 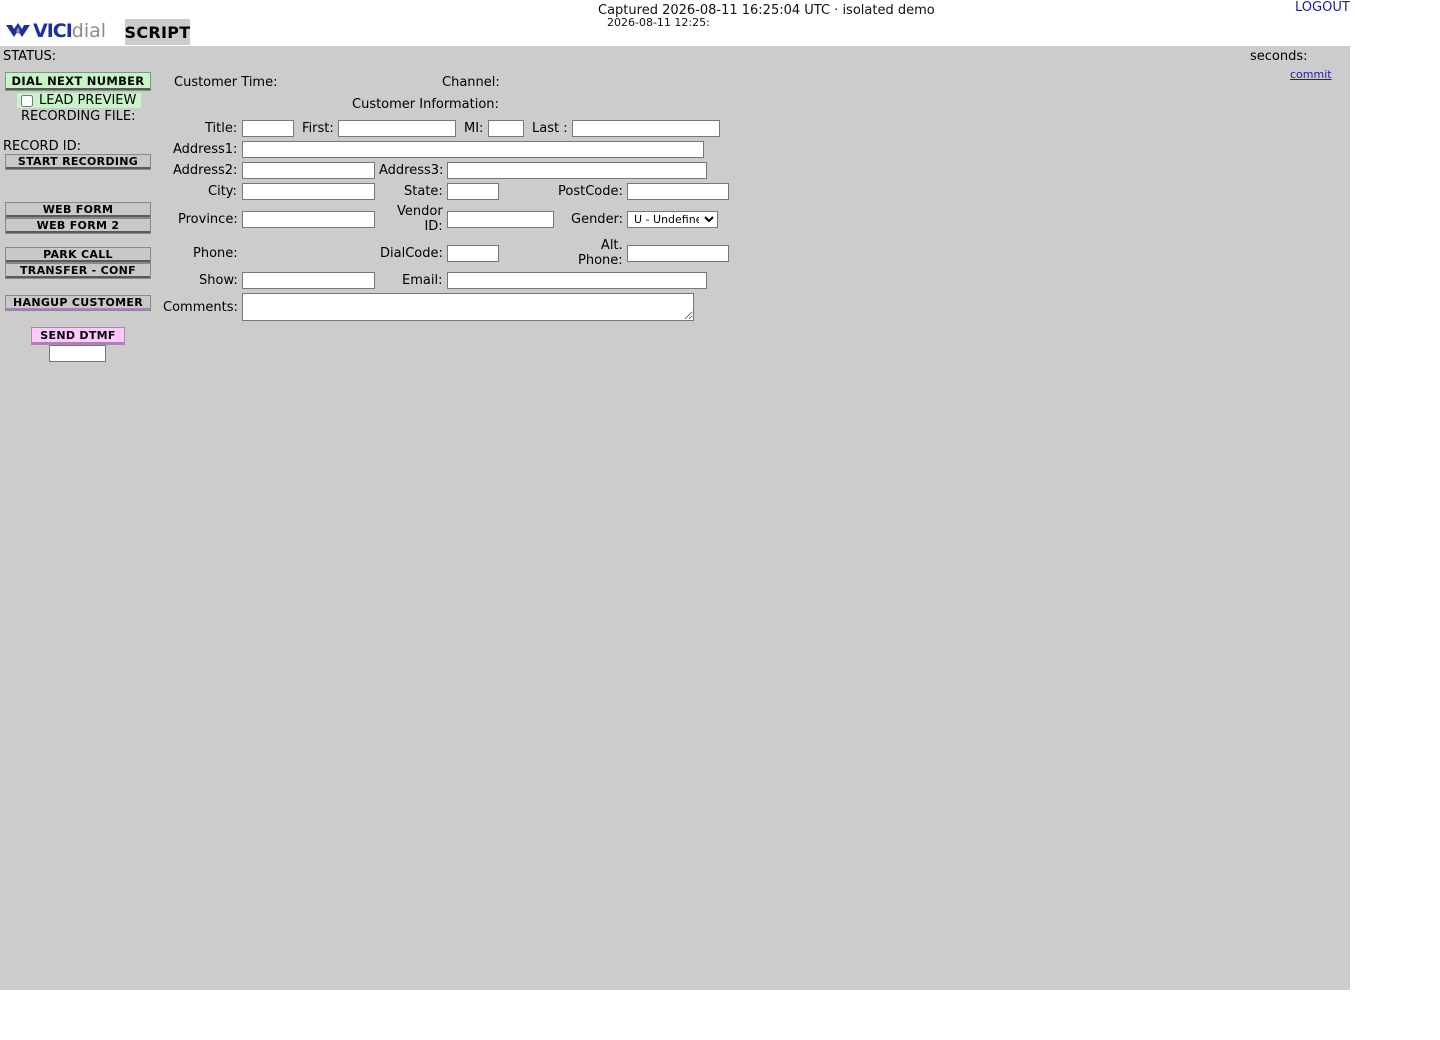 I want to click on park-call-button: PARK CALL, so click(x=78, y=255).